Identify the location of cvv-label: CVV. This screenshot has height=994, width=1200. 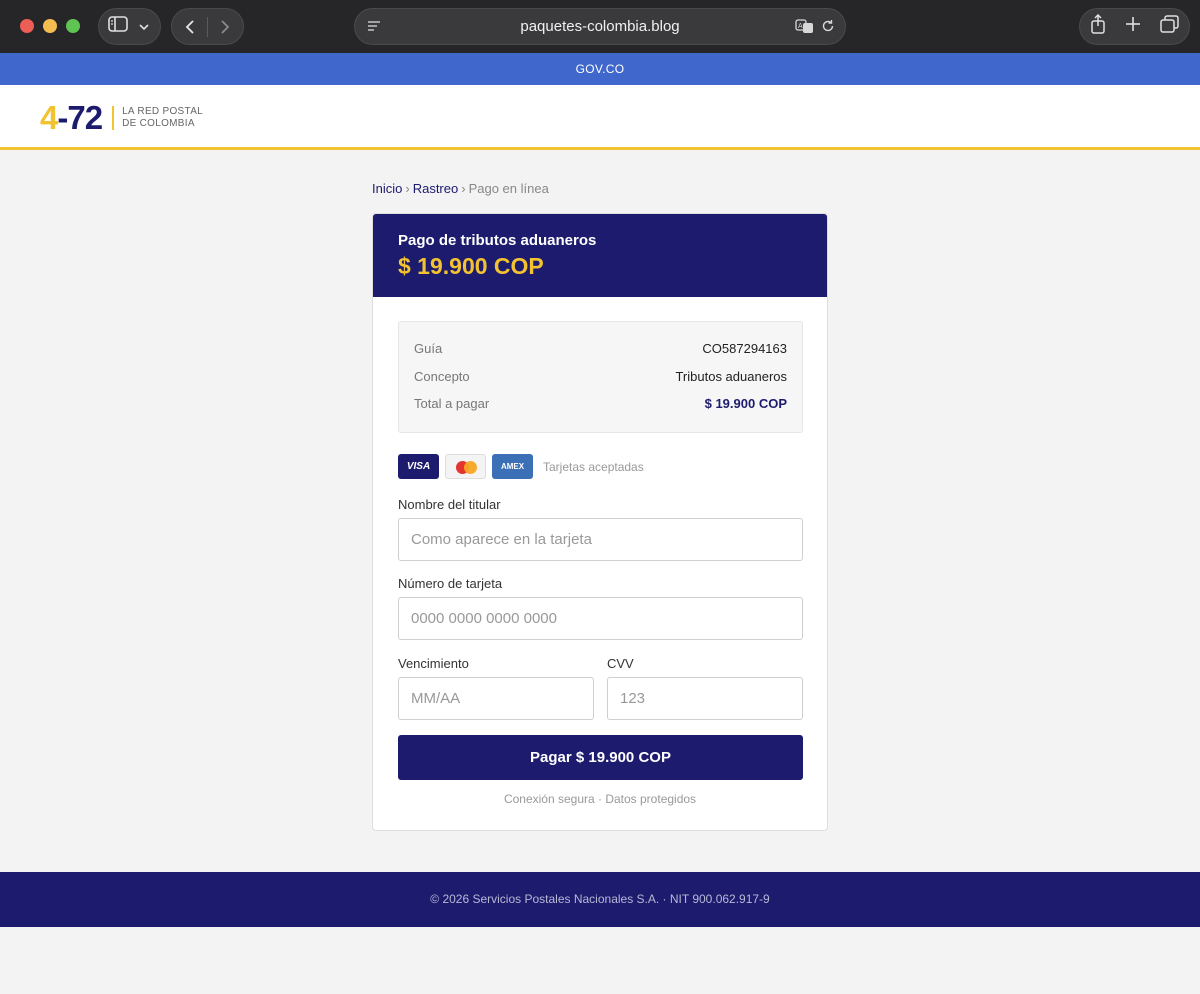
(620, 663).